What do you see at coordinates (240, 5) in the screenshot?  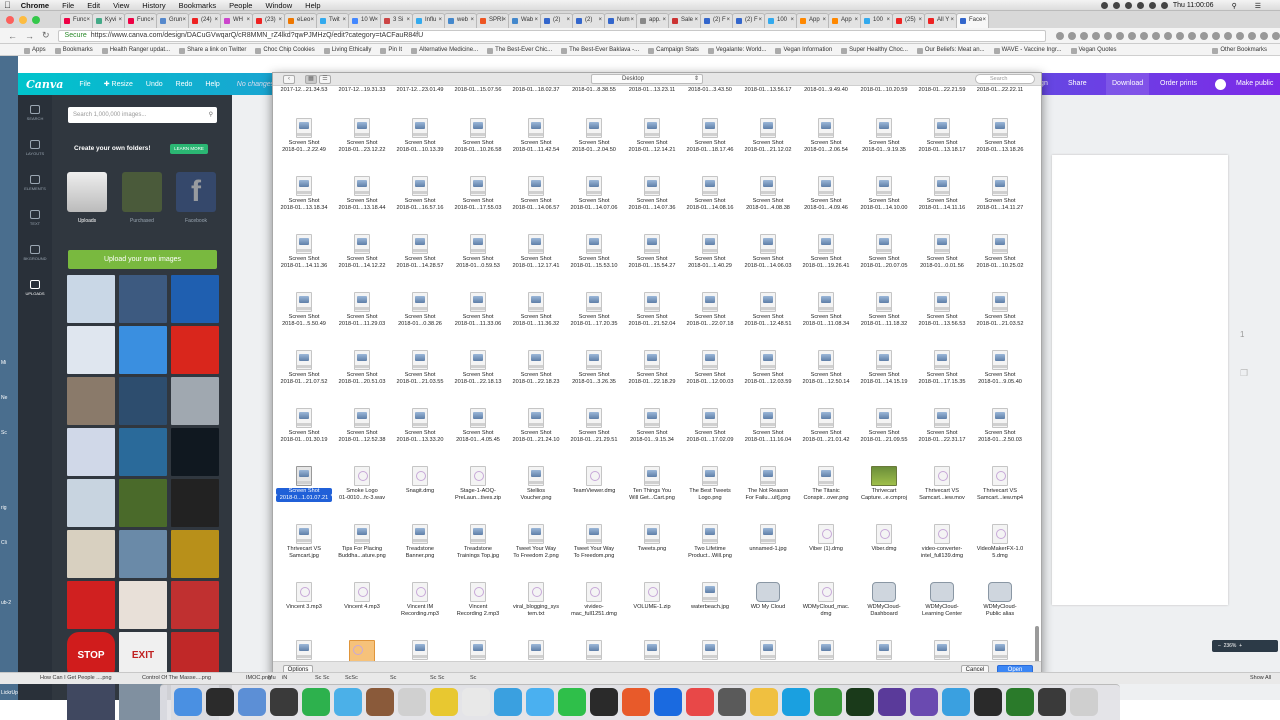 I see `menu-people: People` at bounding box center [240, 5].